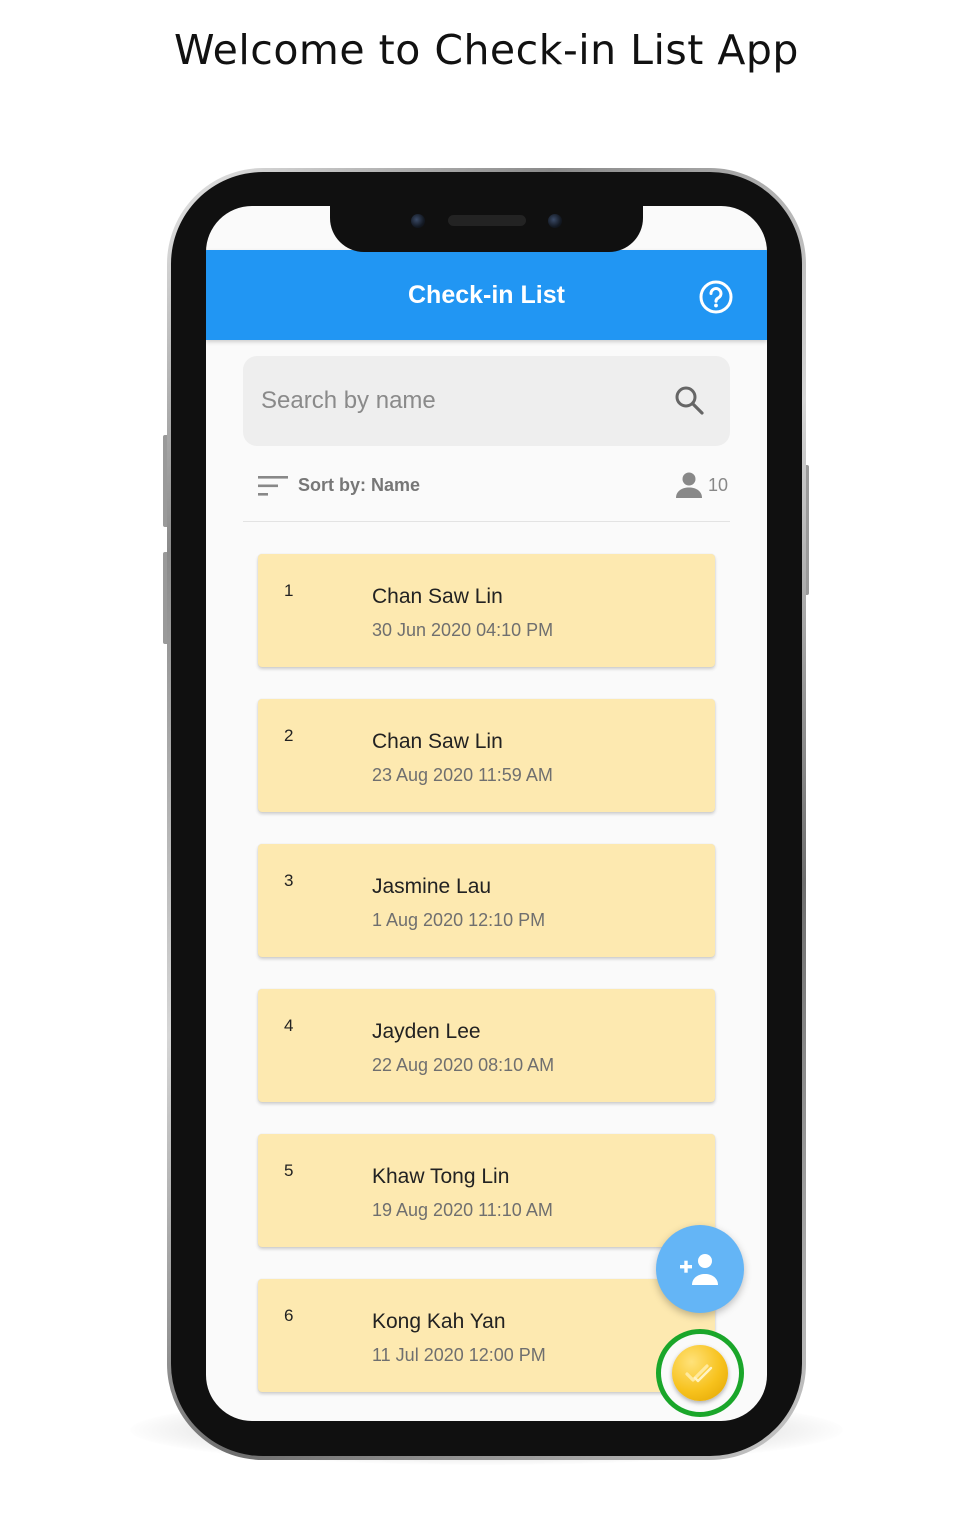  I want to click on sort-button: Sort by: Name, so click(359, 485).